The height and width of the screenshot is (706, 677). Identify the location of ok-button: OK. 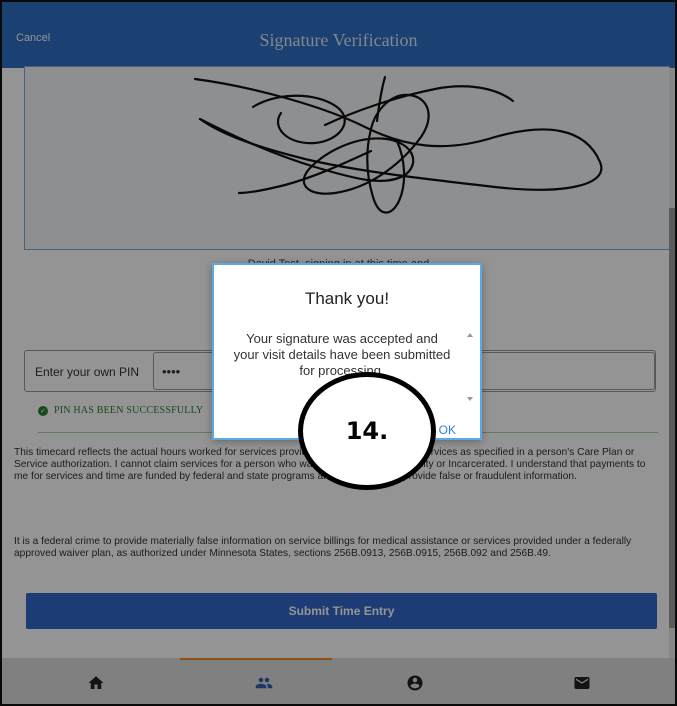
(447, 430).